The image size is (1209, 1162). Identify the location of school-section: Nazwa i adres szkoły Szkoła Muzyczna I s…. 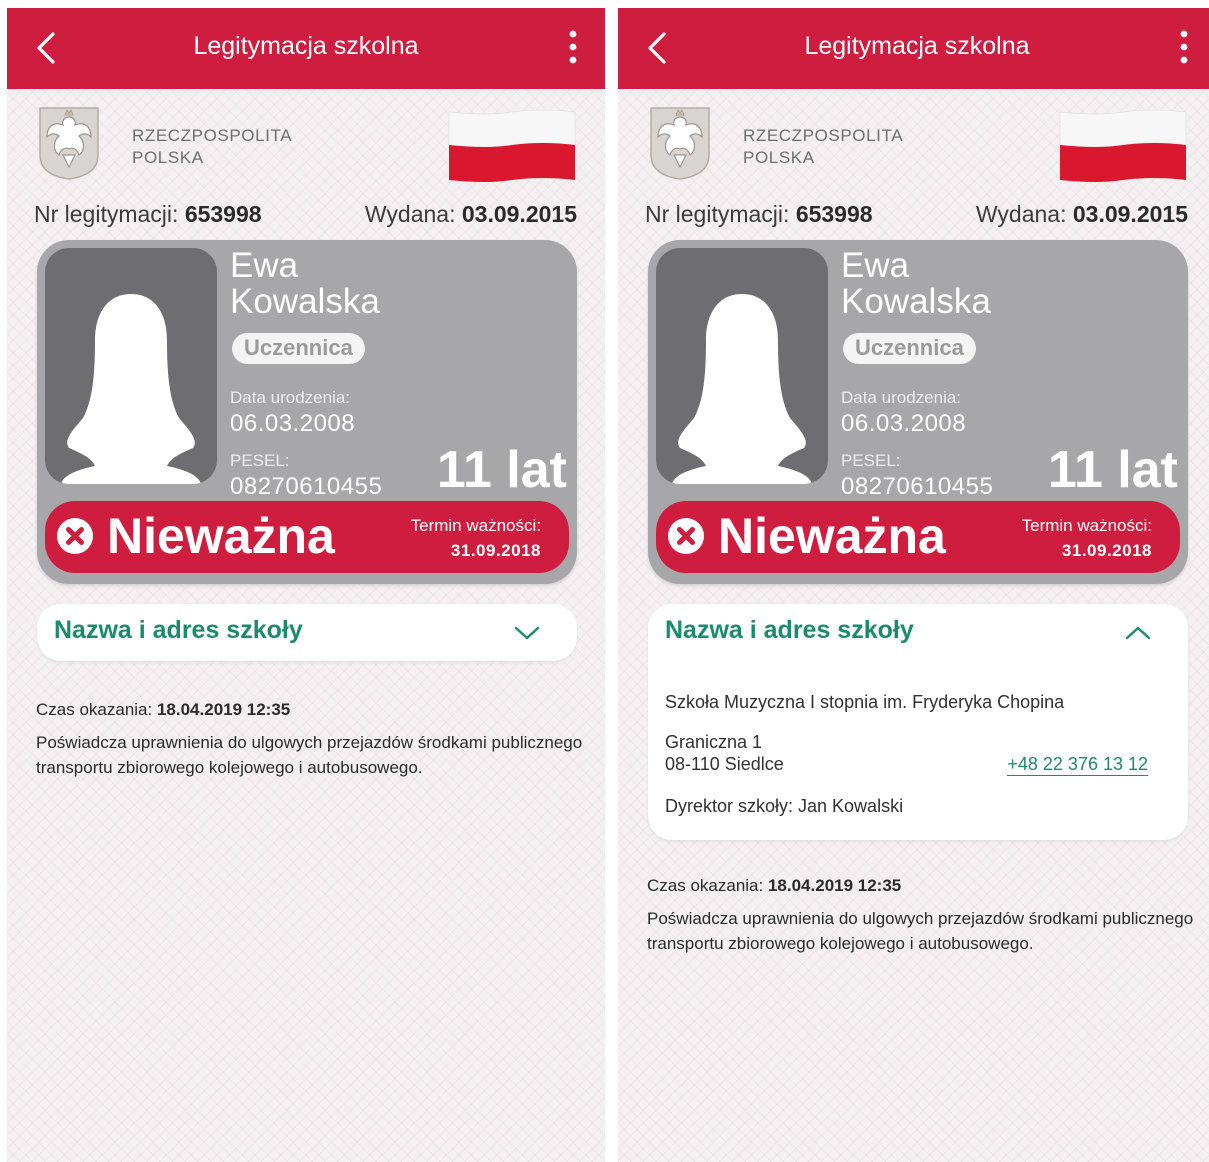
(918, 722).